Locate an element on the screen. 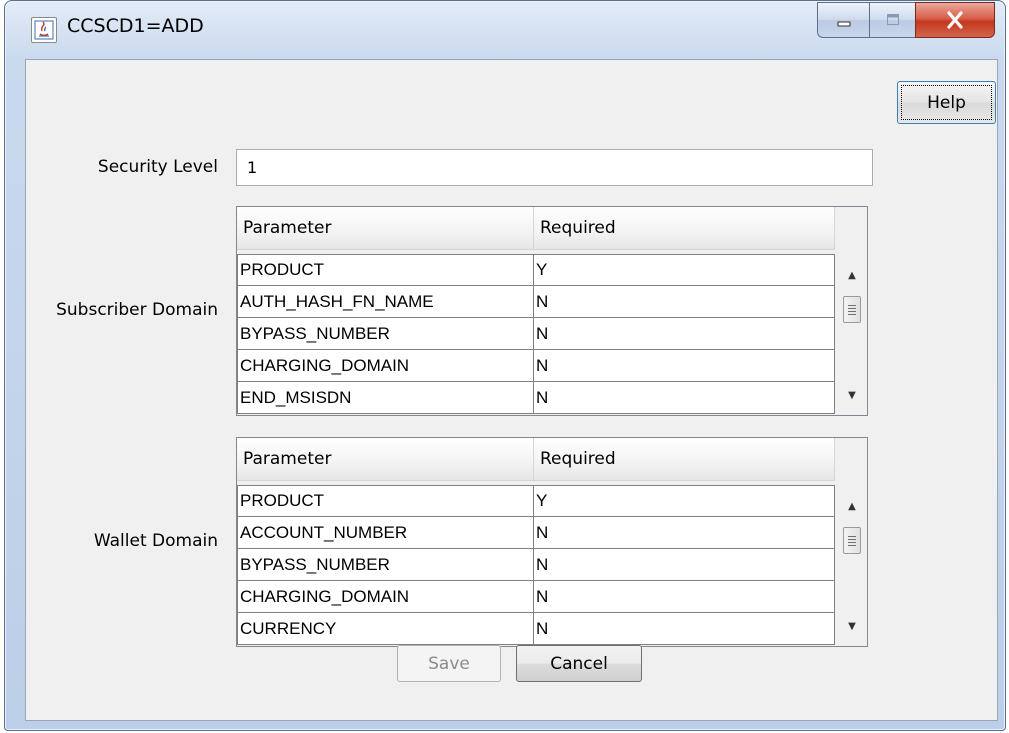 The height and width of the screenshot is (733, 1009). minimize-button is located at coordinates (843, 20).